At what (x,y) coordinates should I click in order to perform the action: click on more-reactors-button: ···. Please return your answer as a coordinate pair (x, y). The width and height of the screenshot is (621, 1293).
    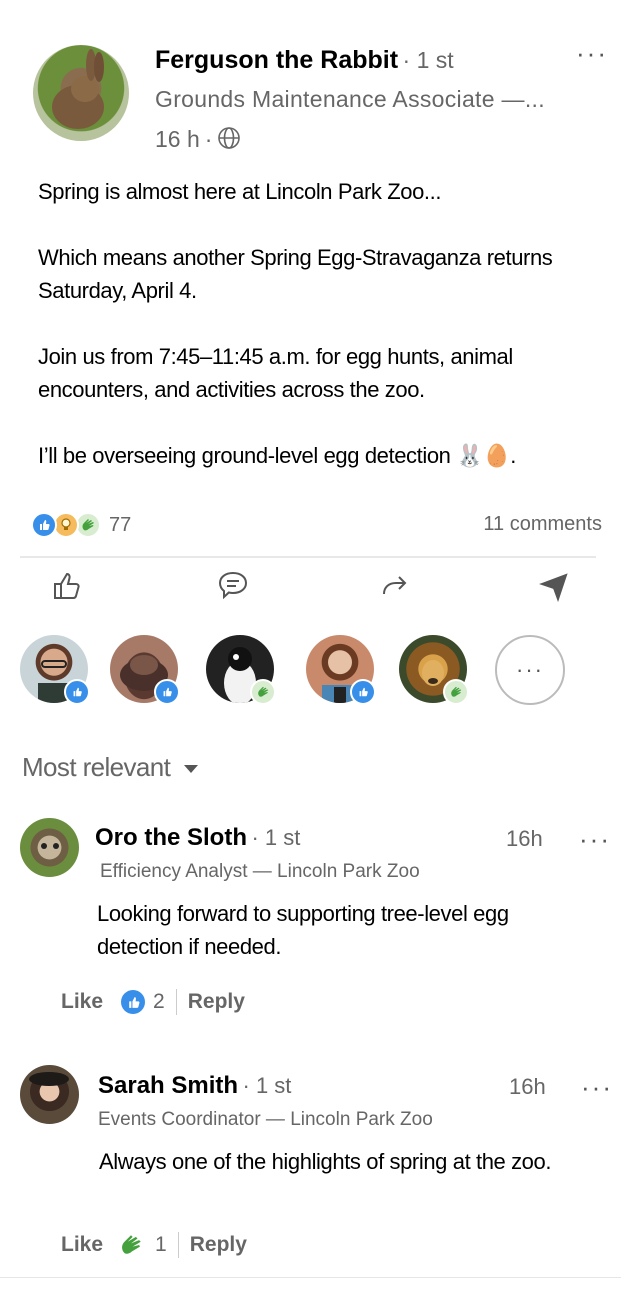
    Looking at the image, I should click on (530, 670).